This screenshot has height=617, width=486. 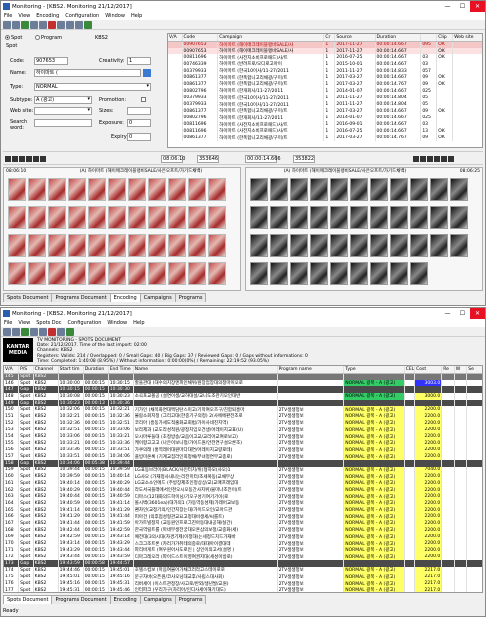 I want to click on radio-spot: Spot, so click(x=13, y=38).